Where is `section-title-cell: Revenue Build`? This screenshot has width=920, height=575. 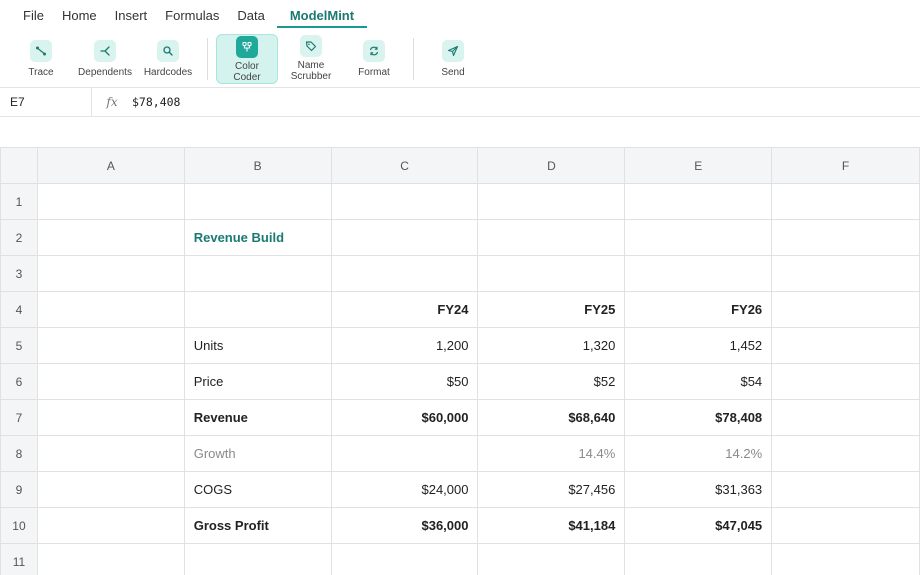 section-title-cell: Revenue Build is located at coordinates (257, 237).